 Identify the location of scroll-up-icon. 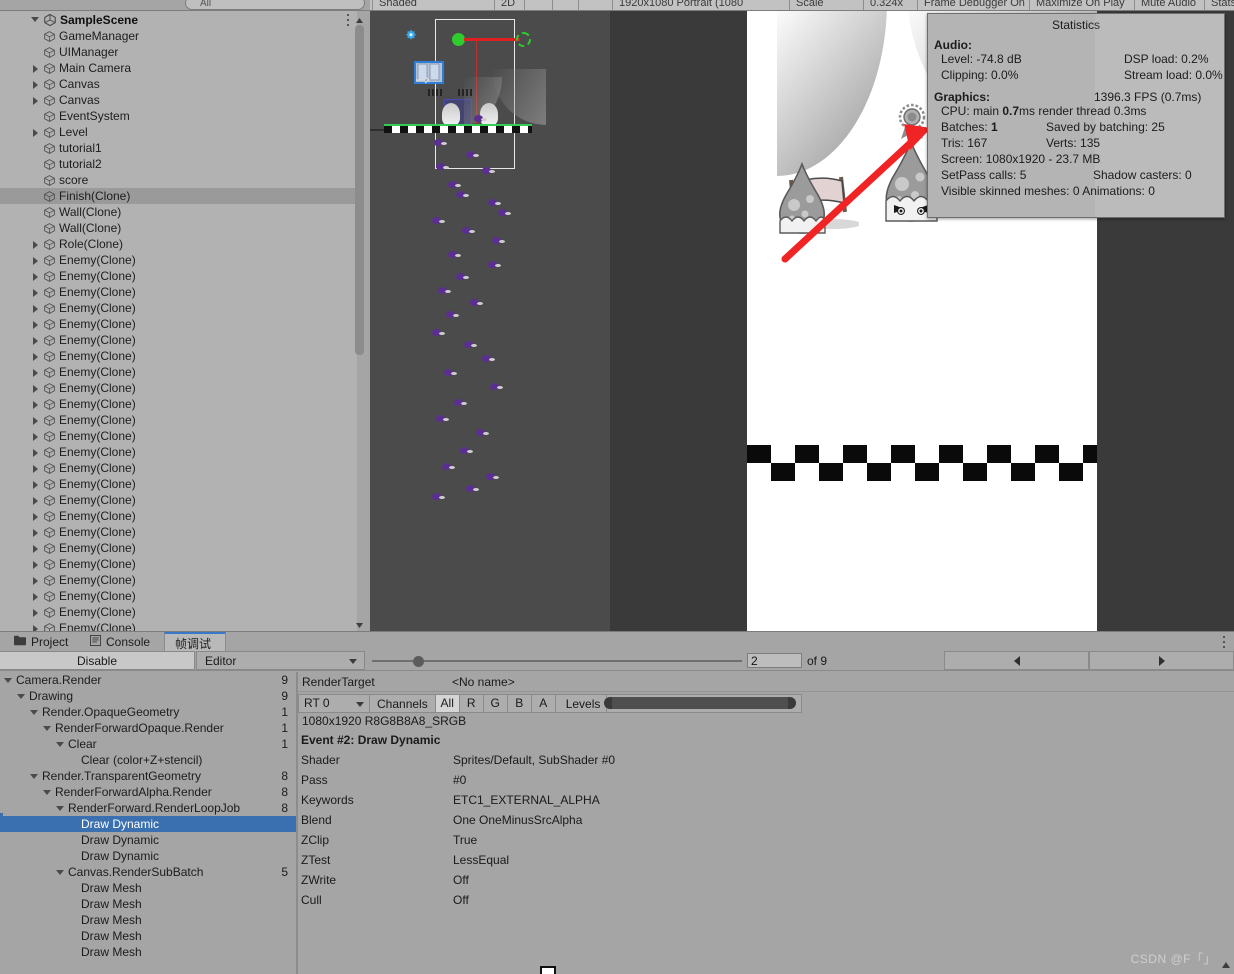
(359, 18).